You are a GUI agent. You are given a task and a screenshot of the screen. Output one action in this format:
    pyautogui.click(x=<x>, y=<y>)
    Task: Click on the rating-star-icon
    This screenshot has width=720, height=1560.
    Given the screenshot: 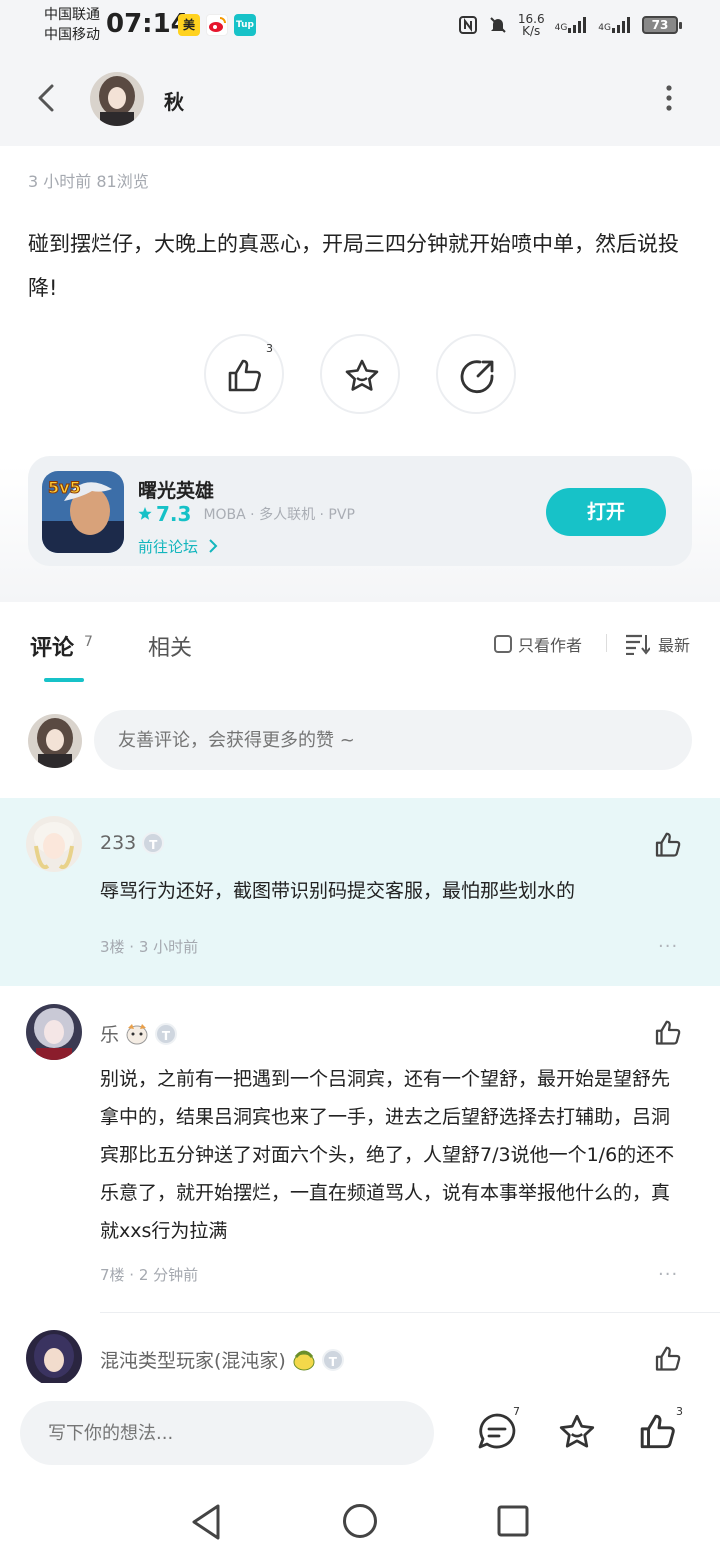 What is the action you would take?
    pyautogui.click(x=145, y=513)
    